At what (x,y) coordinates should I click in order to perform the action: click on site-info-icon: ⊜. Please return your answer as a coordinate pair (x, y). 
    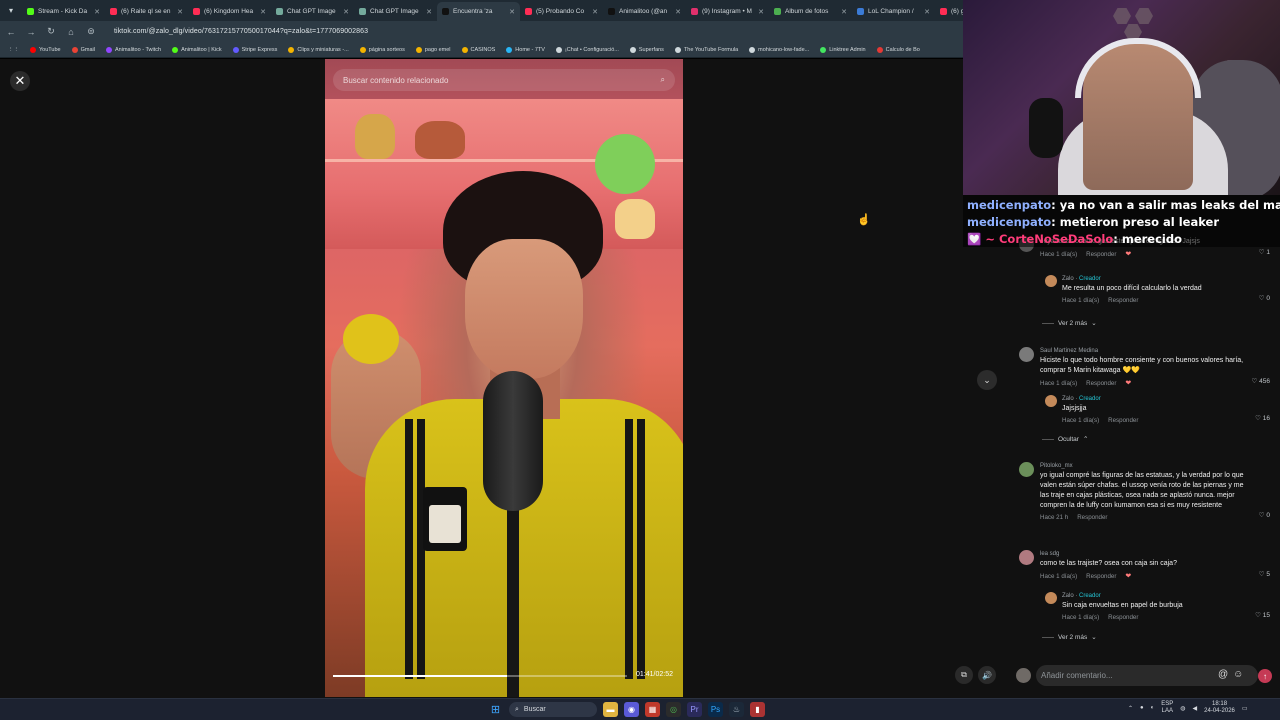
    Looking at the image, I should click on (91, 31).